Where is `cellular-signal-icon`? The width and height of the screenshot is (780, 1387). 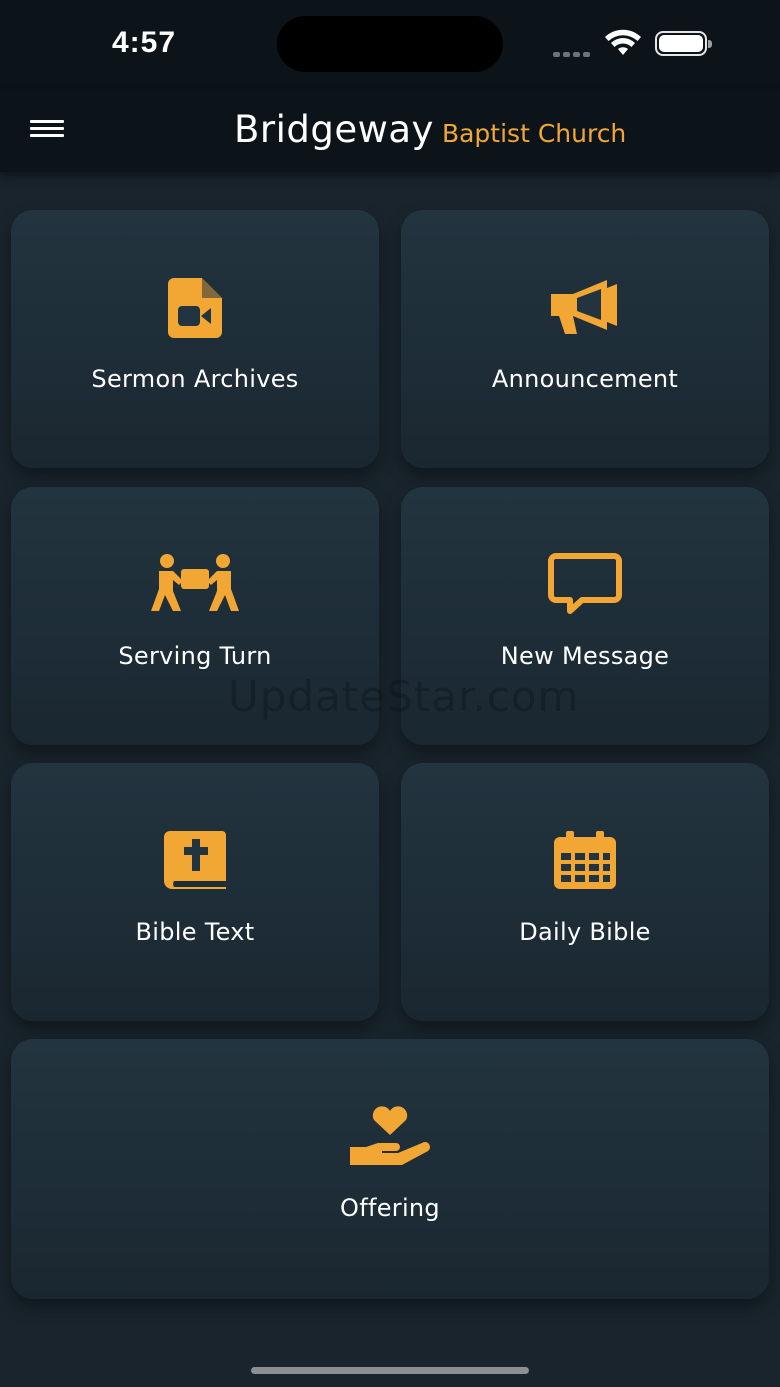 cellular-signal-icon is located at coordinates (573, 51).